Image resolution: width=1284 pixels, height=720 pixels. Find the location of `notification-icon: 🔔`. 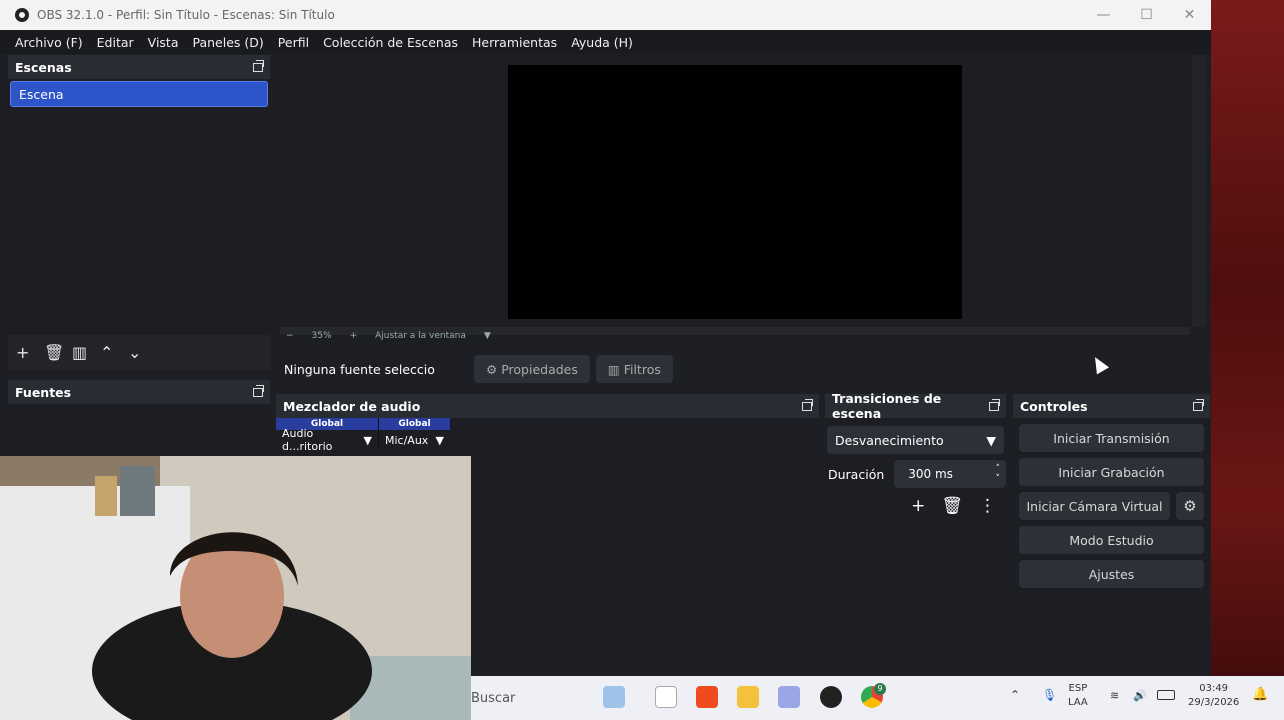

notification-icon: 🔔 is located at coordinates (1260, 695).